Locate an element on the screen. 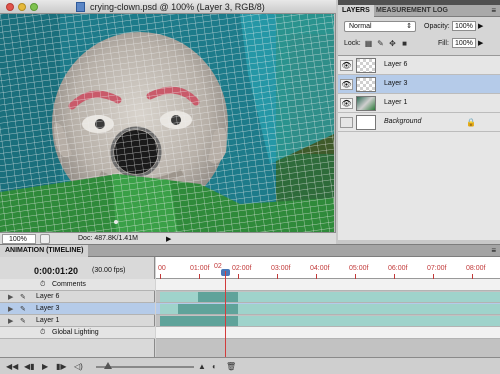 The height and width of the screenshot is (374, 500). layer-row-layer-1: 👁 Layer 1 is located at coordinates (419, 103).